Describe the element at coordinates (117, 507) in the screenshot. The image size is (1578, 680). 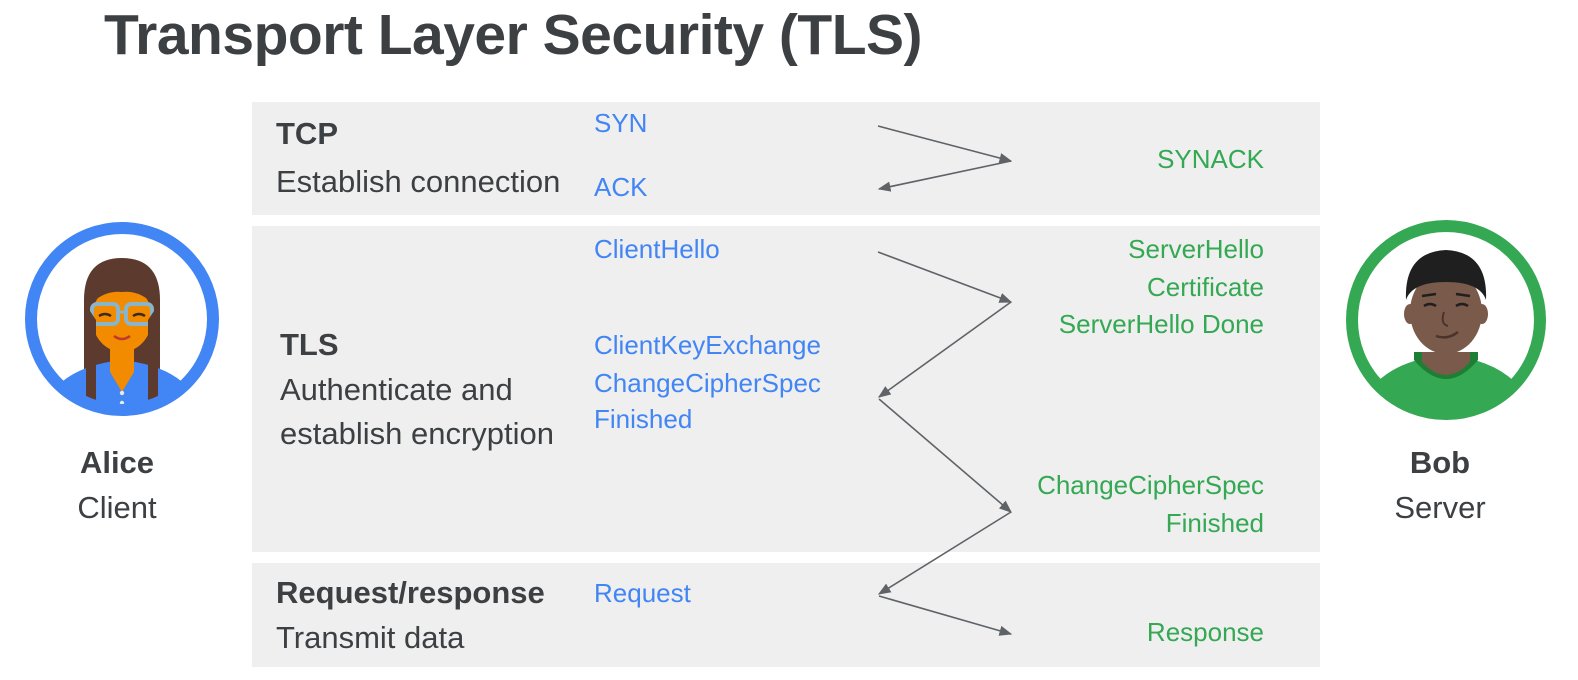
I see `client-role: Client` at that location.